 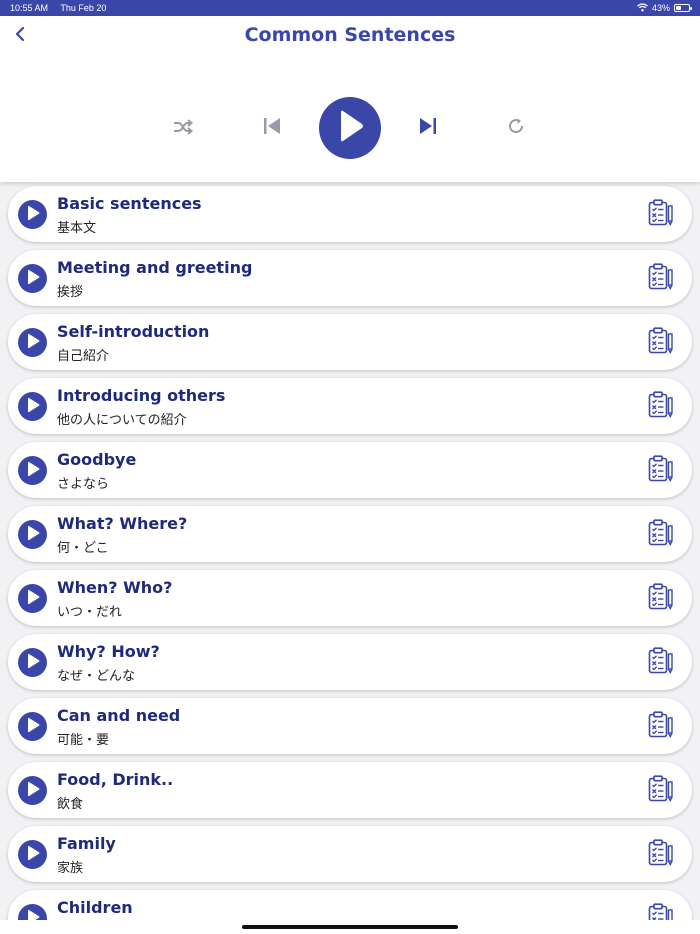 What do you see at coordinates (90, 612) in the screenshot?
I see `item-subtitle: いつ・だれ` at bounding box center [90, 612].